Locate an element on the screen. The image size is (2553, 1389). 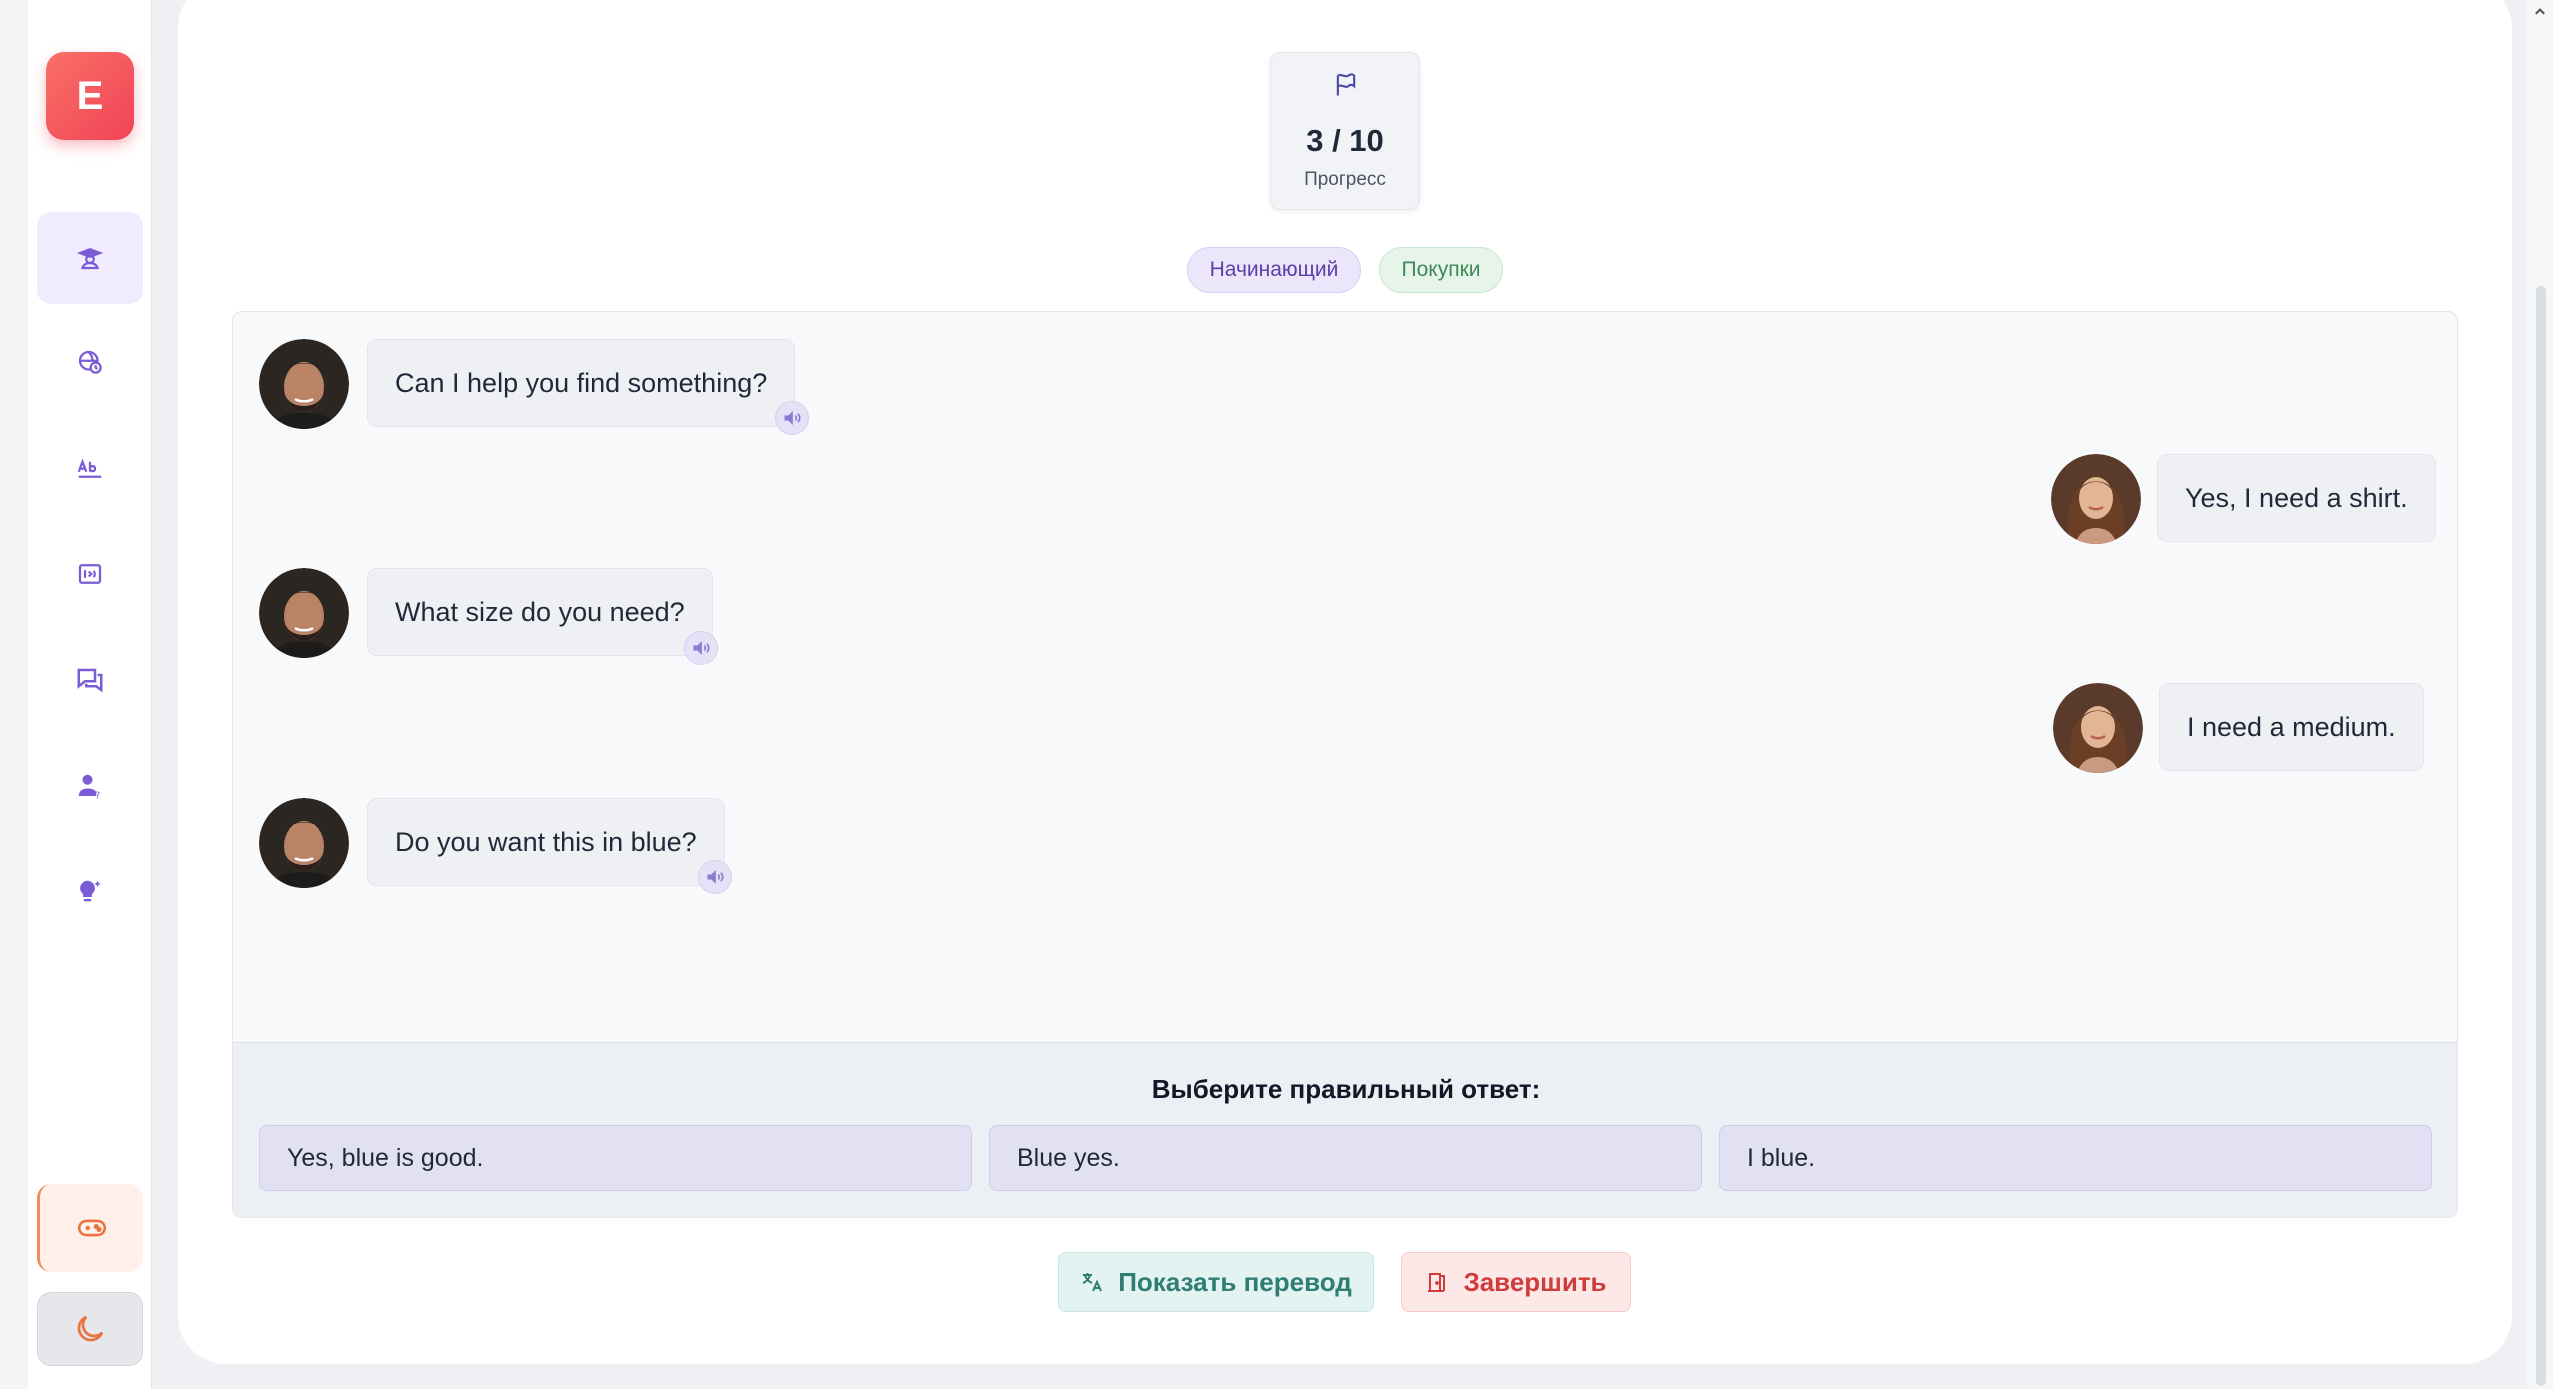
answer-option-3: I blue. is located at coordinates (2075, 1158).